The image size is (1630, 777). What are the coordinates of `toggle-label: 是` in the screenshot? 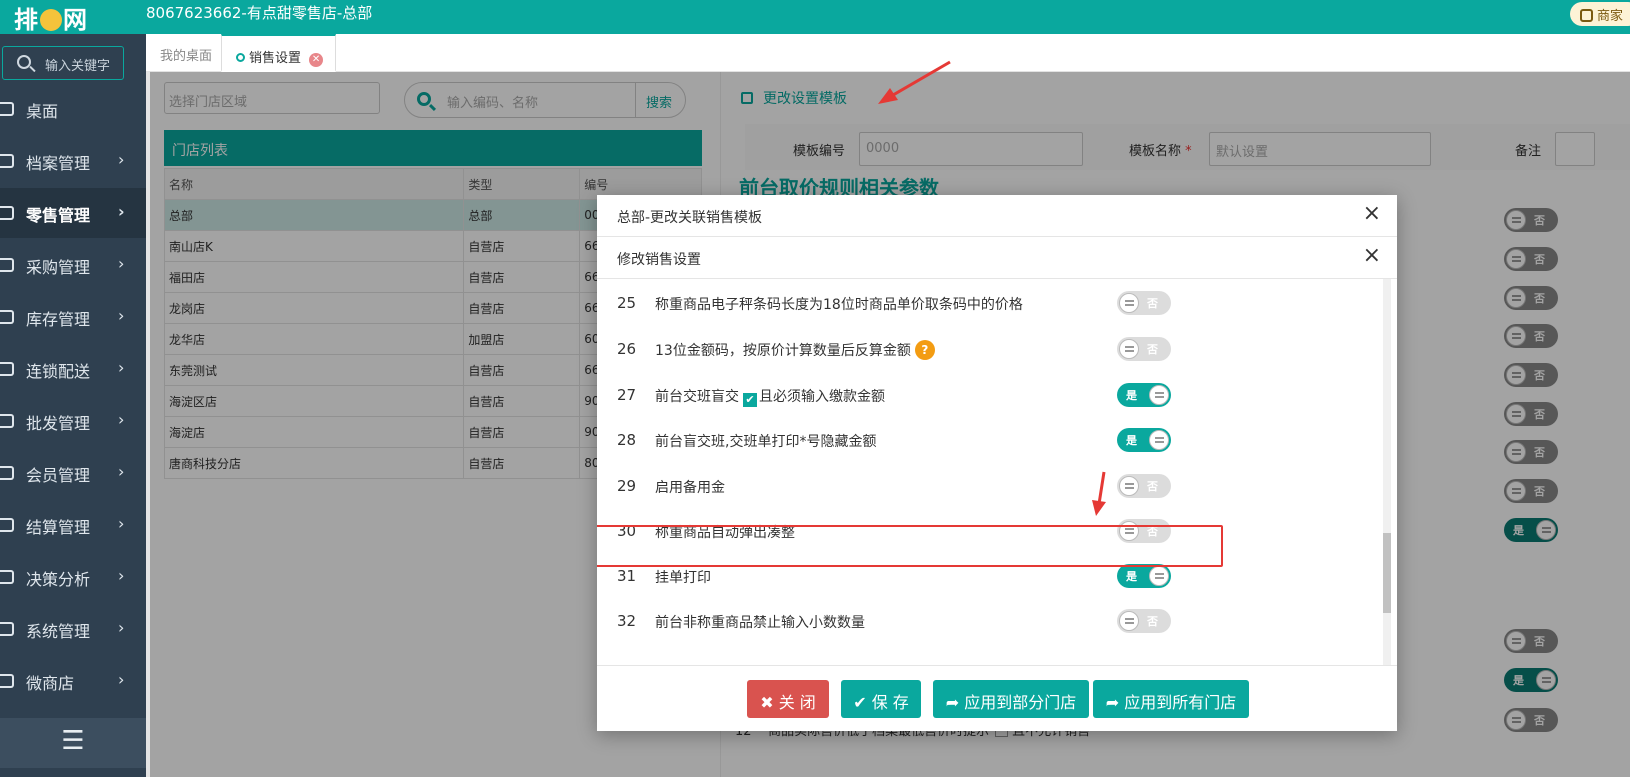 It's located at (1131, 440).